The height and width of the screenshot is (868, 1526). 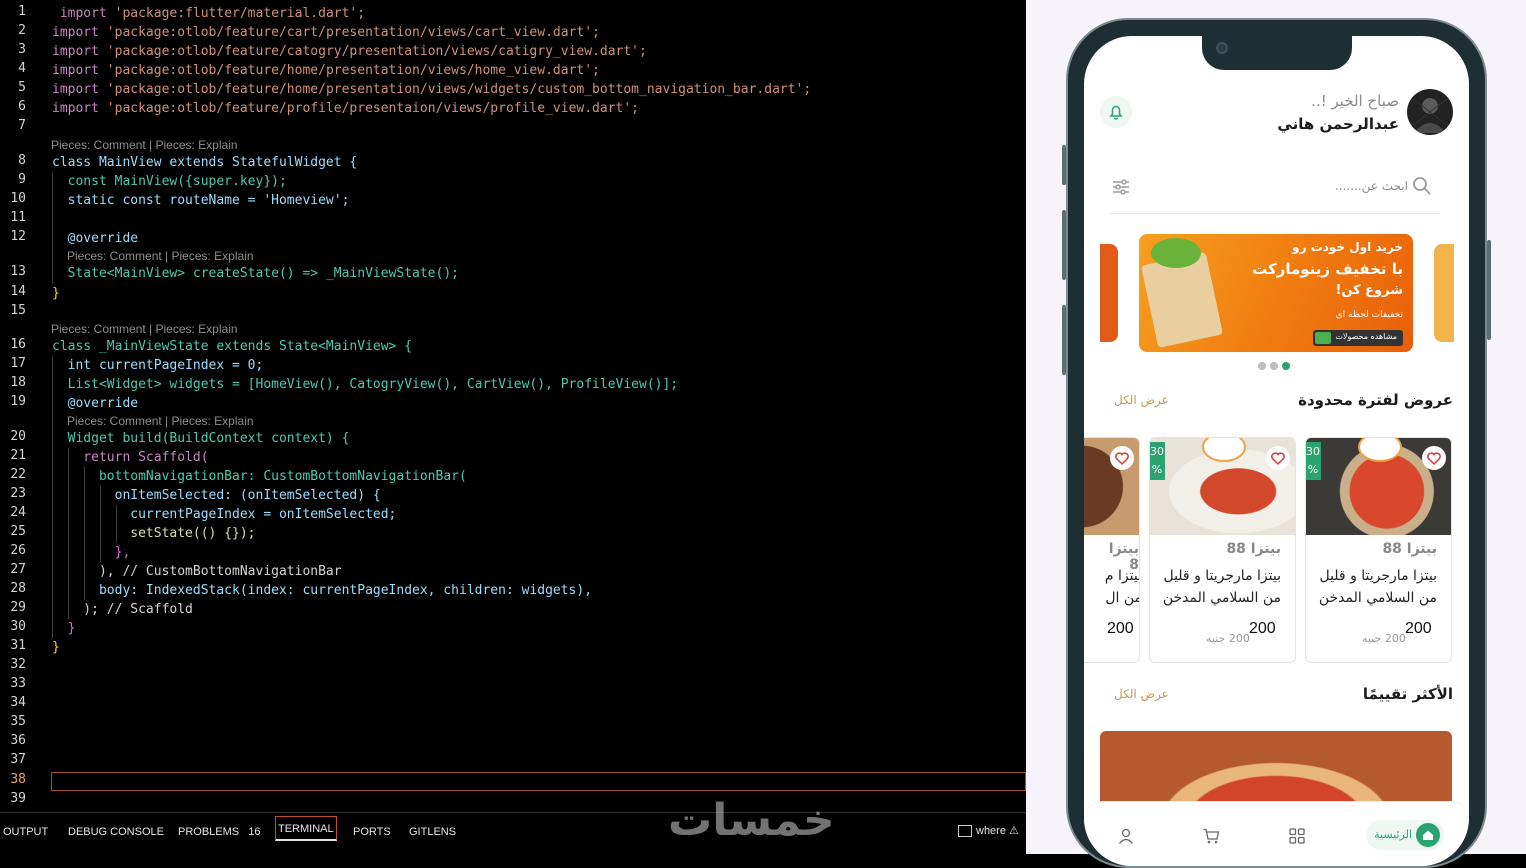 I want to click on line-number: 35, so click(x=18, y=721).